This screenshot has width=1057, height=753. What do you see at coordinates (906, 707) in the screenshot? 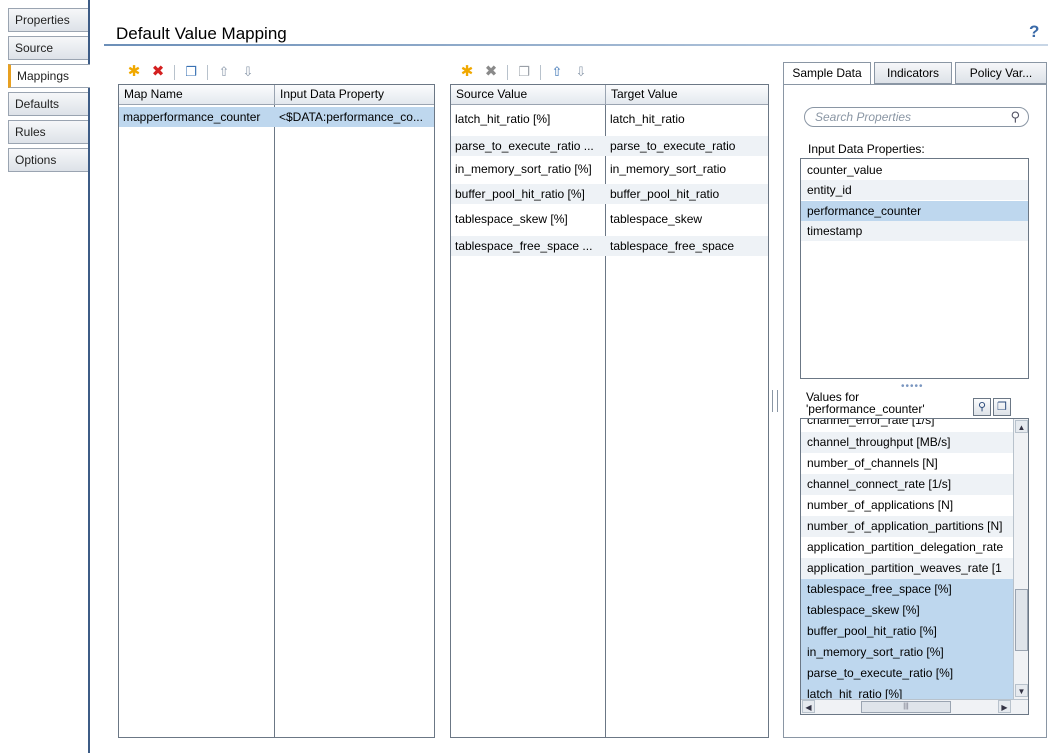
I see `scroll-thumb: |||` at bounding box center [906, 707].